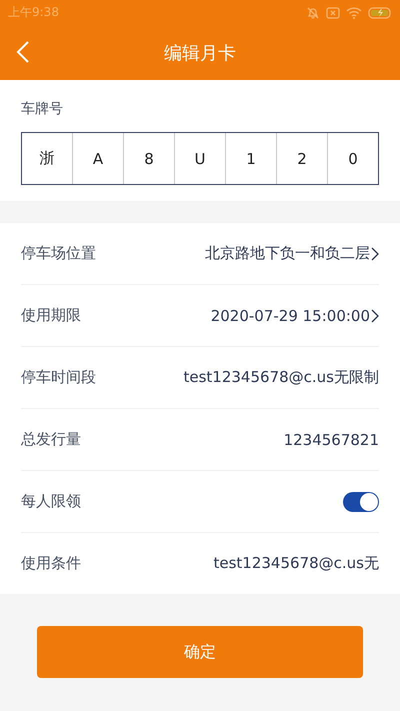 This screenshot has width=400, height=711. Describe the element at coordinates (354, 12) in the screenshot. I see `wifi-icon` at that location.